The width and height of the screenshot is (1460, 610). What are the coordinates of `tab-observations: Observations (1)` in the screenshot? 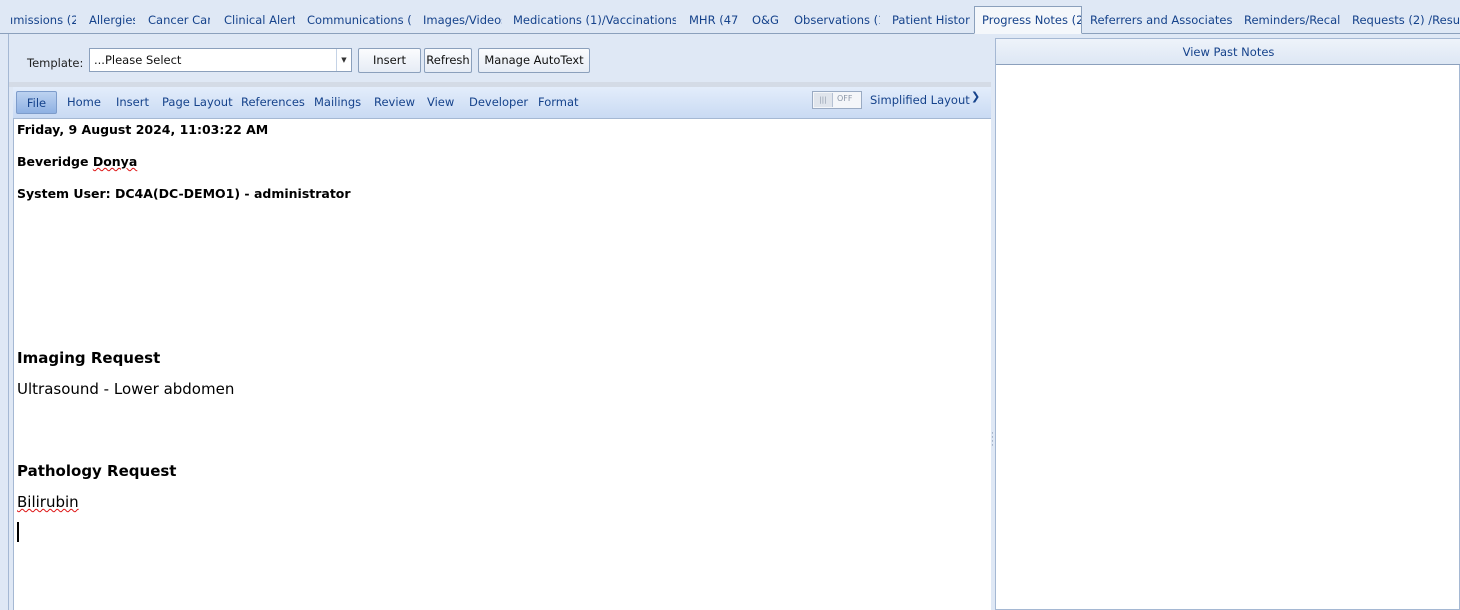 It's located at (837, 20).